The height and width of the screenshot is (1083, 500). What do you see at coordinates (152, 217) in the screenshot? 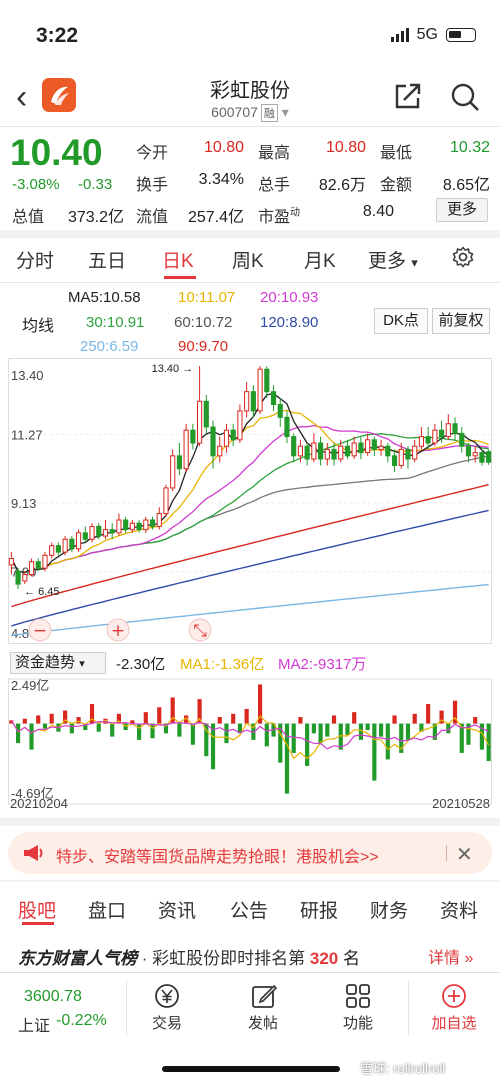
I see `float-value-label: 流值` at bounding box center [152, 217].